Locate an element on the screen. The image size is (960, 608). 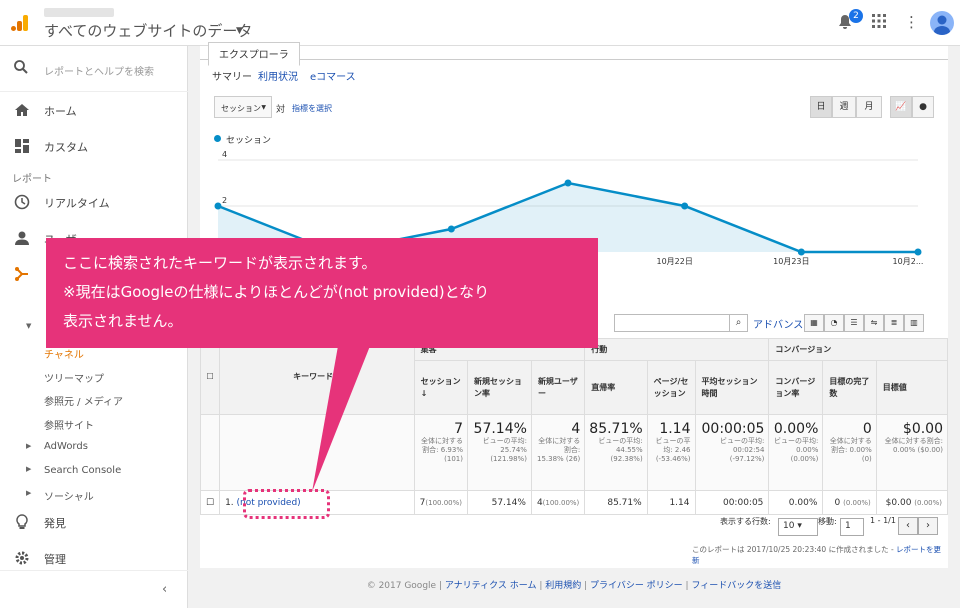
callout-line-2: ※現在はGoogleの仕様によりほとんどが(not provided)となり is located at coordinates (276, 292).